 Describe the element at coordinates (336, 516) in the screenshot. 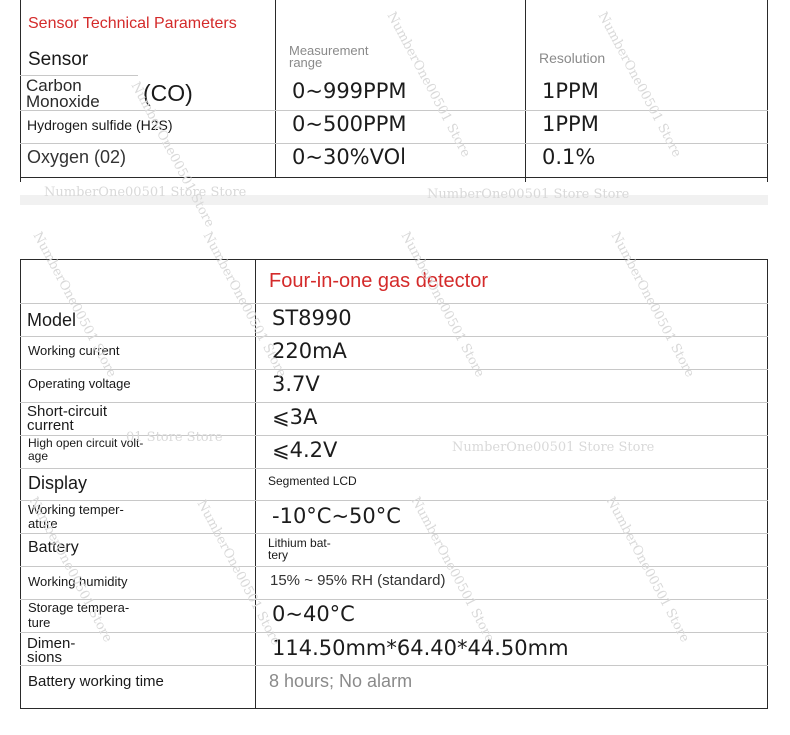

I see `spec-value: -10°C~50°C` at that location.